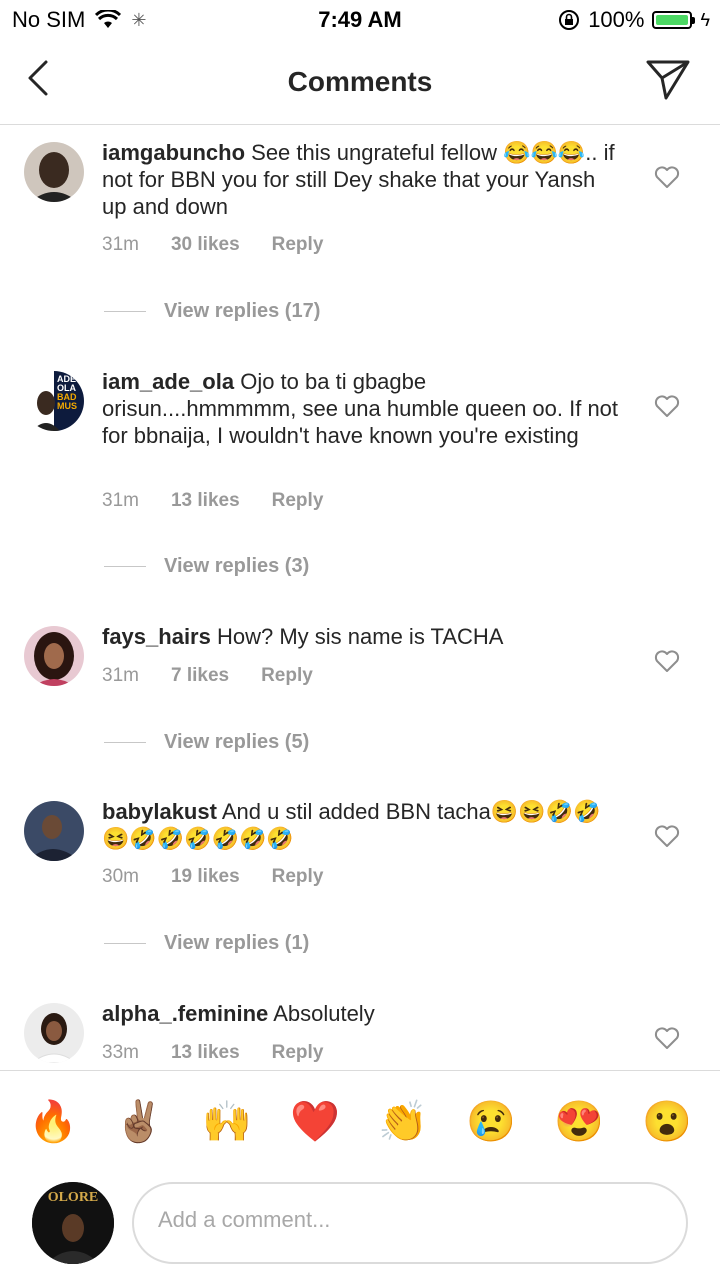  Describe the element at coordinates (237, 742) in the screenshot. I see `view-replies-label: View replies (5)` at that location.